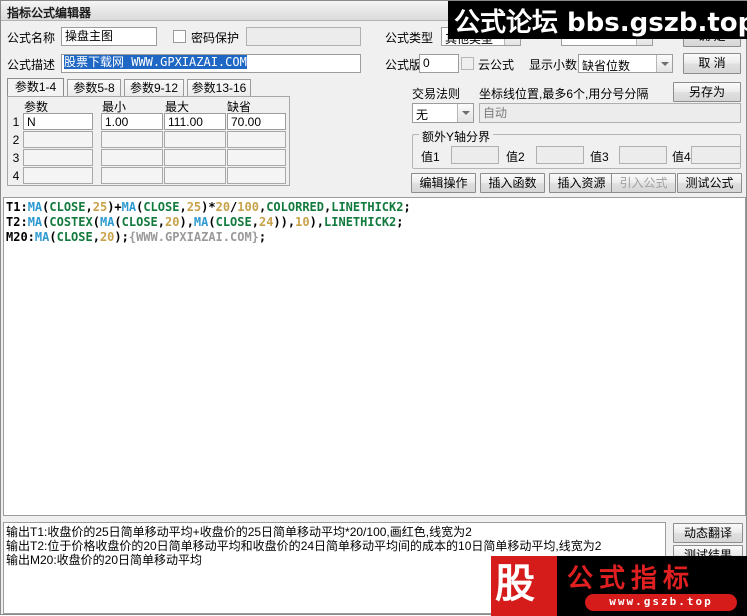 The height and width of the screenshot is (616, 747). I want to click on param-row-number: 4, so click(16, 176).